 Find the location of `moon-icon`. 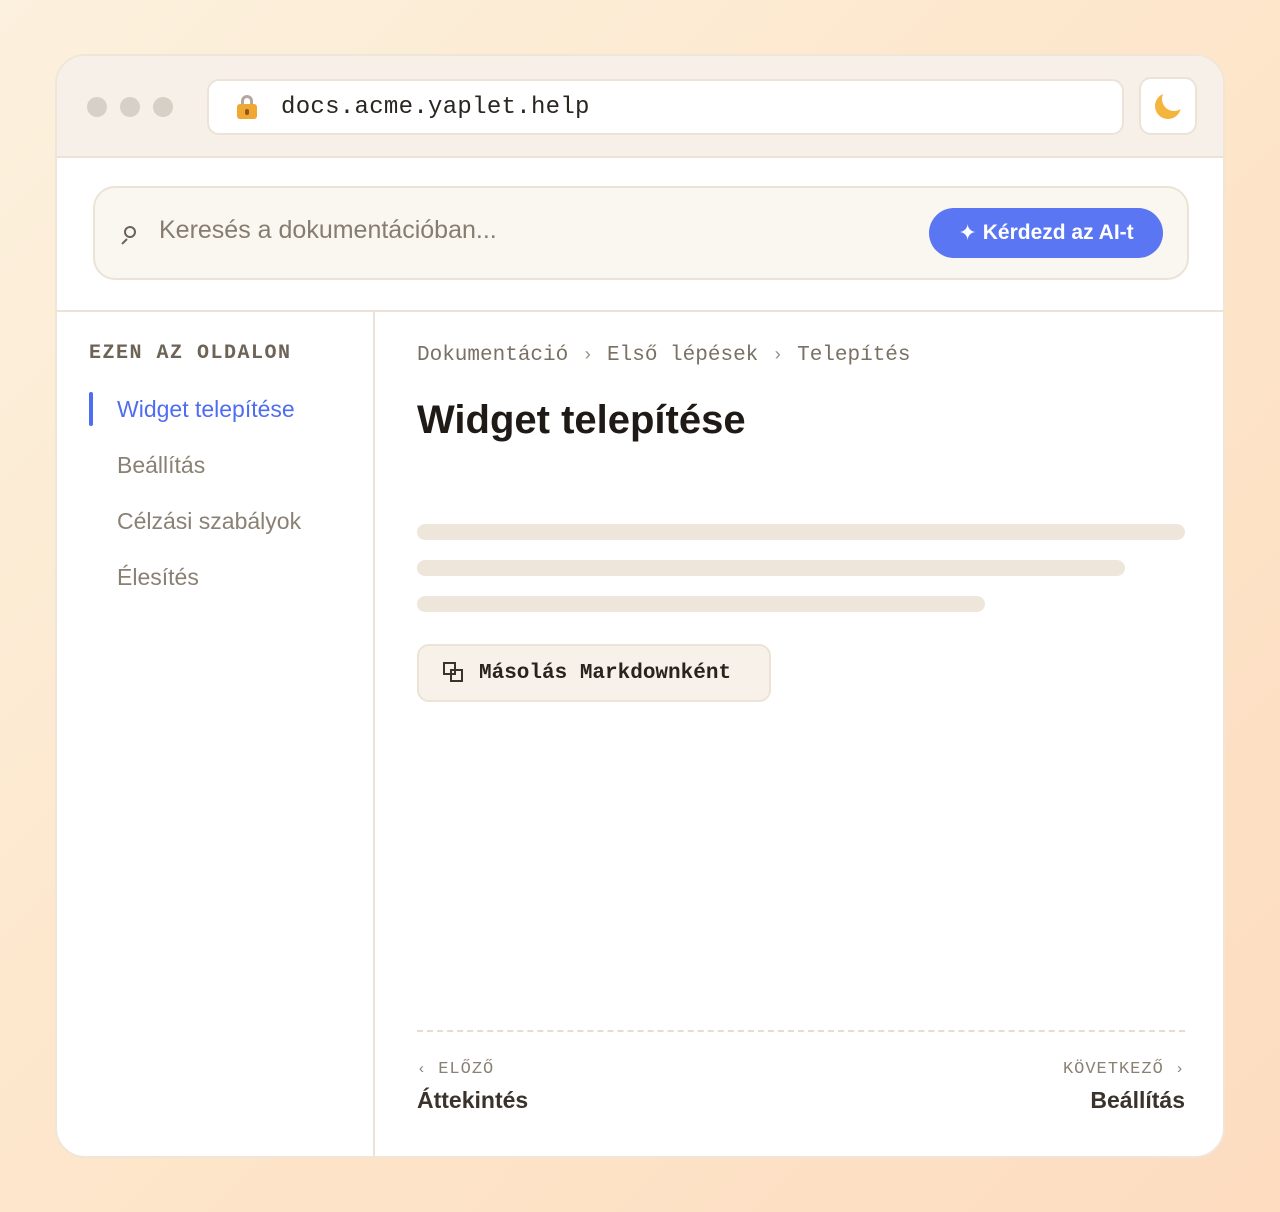

moon-icon is located at coordinates (1170, 103).